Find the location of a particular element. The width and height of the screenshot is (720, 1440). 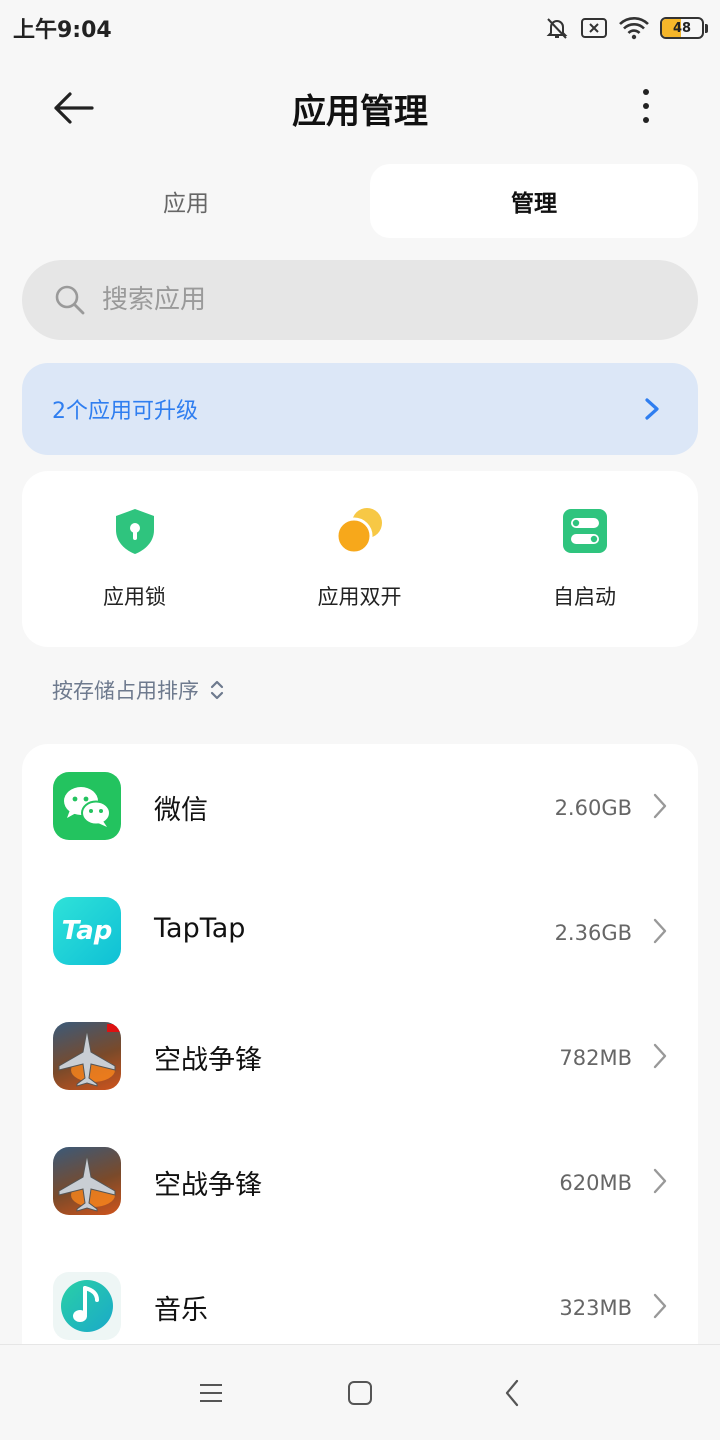

menu-icon is located at coordinates (211, 1393).